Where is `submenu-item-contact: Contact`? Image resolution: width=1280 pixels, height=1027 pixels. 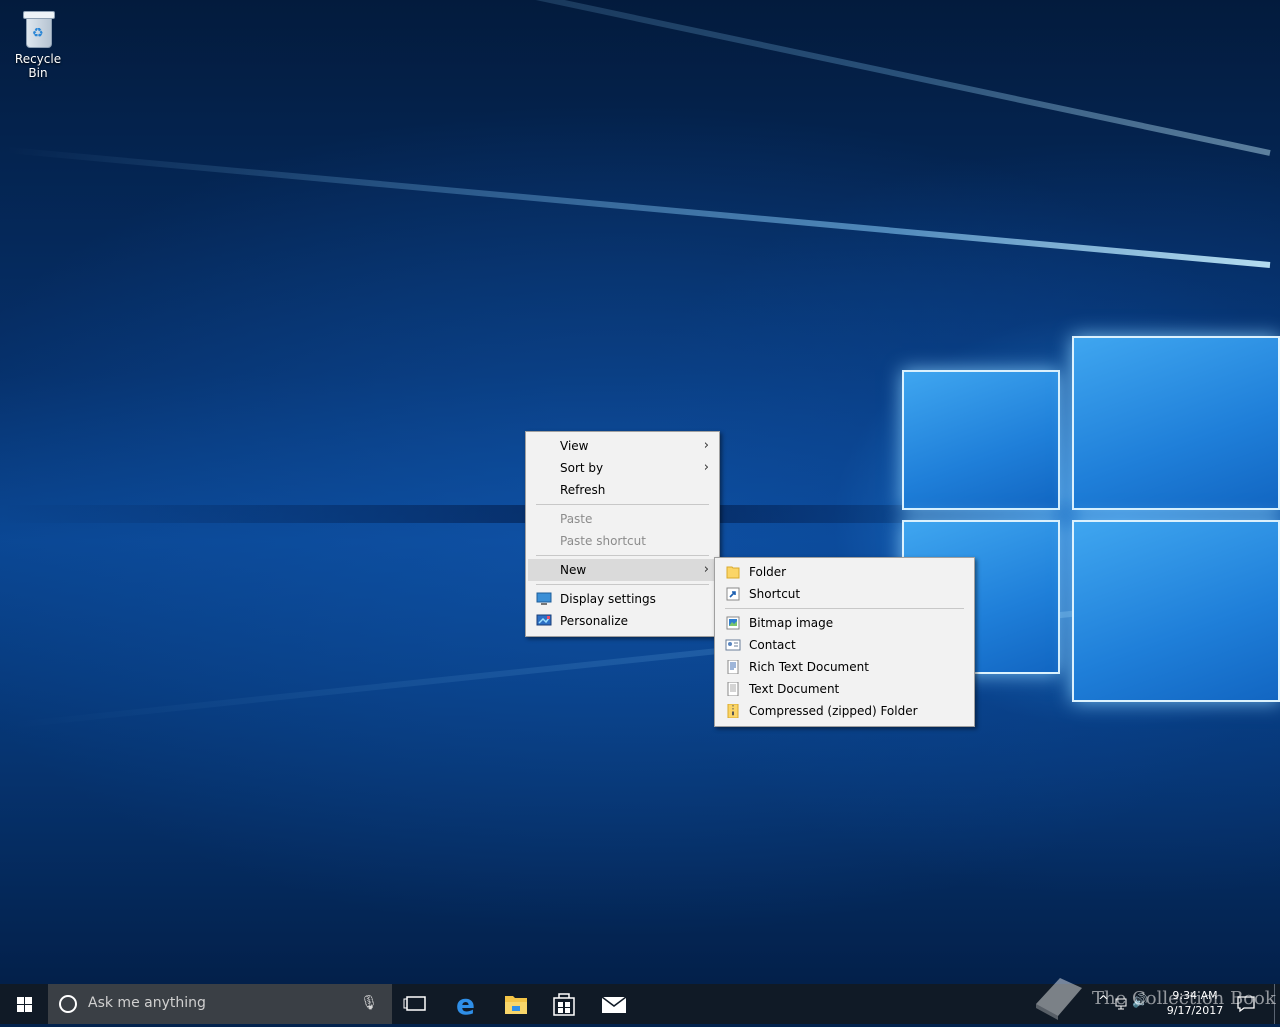 submenu-item-contact: Contact is located at coordinates (844, 645).